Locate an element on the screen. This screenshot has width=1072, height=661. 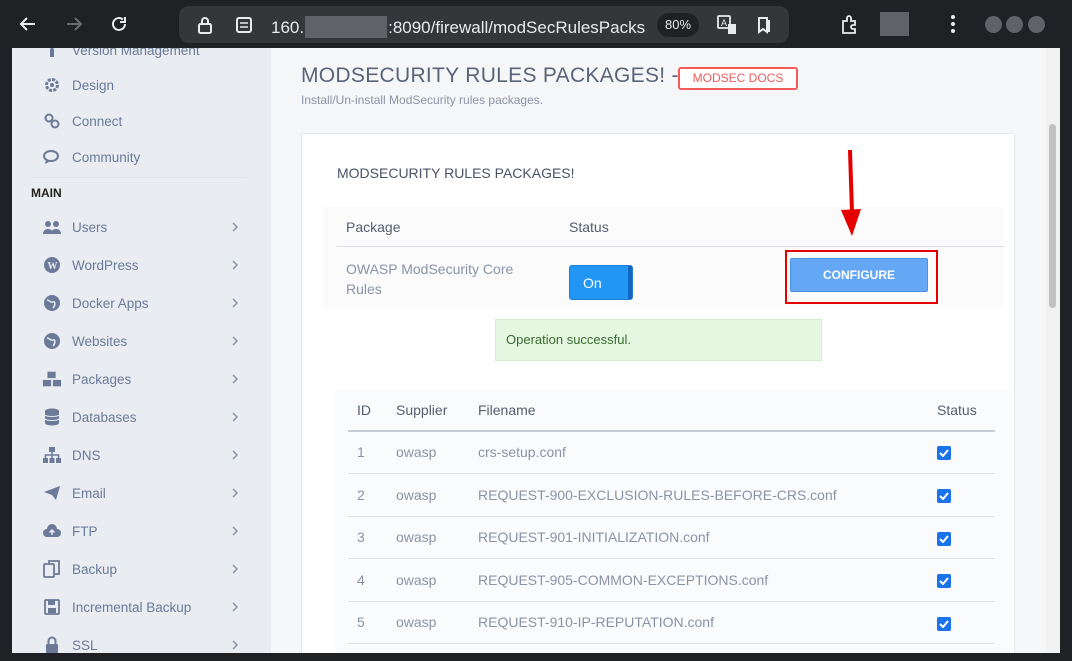
column-header-filename: Filename is located at coordinates (507, 410).